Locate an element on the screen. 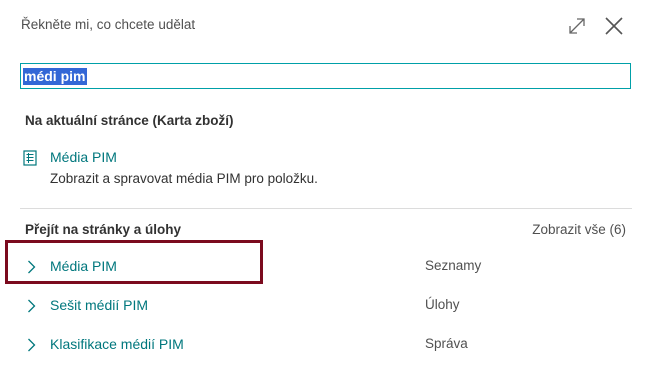  current-page-heading: Na aktuální stránce (Karta zboží) is located at coordinates (129, 120).